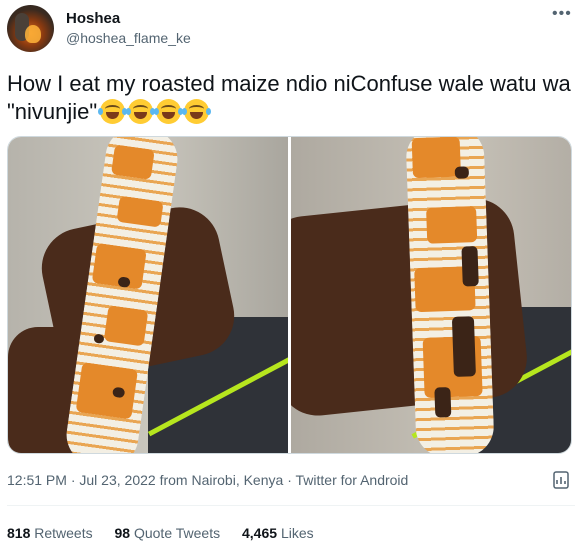  What do you see at coordinates (222, 480) in the screenshot?
I see `tweet-location: from Nairobi, Kenya` at bounding box center [222, 480].